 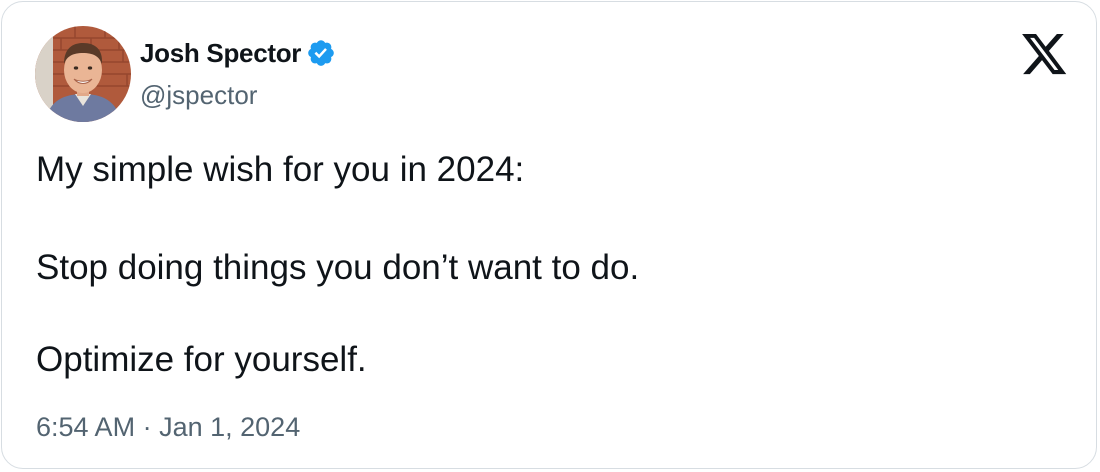 I want to click on tweet-timestamp: 6:54 AM · Jan 1, 2024, so click(x=168, y=427).